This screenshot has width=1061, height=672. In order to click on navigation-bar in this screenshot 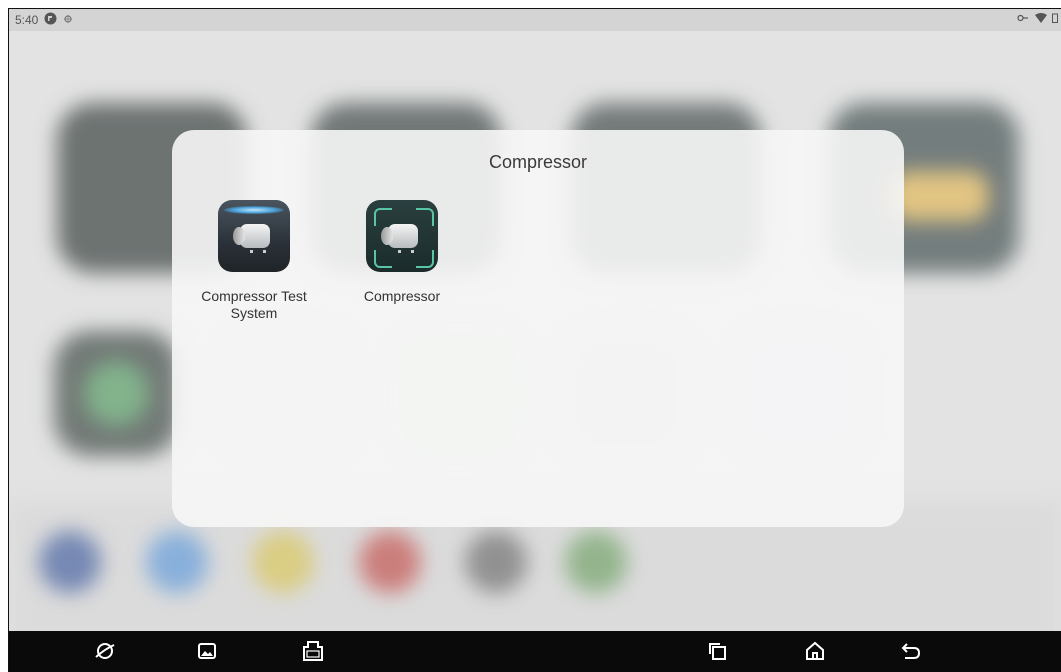, I will do `click(535, 651)`.